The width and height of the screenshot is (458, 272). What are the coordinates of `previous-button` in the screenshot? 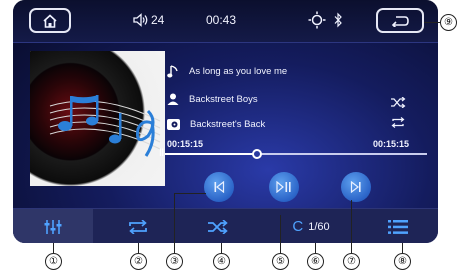 It's located at (219, 187).